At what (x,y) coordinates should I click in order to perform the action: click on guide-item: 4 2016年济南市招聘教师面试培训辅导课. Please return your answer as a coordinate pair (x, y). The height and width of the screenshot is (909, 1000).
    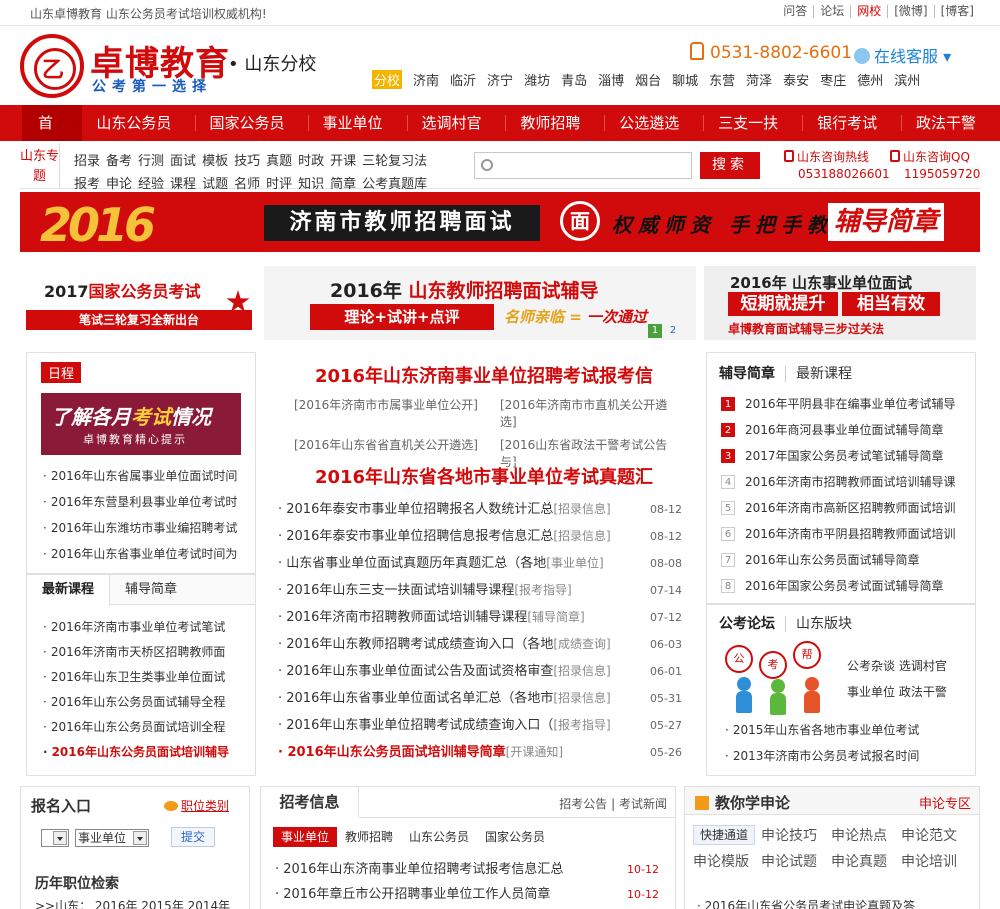
    Looking at the image, I should click on (847, 482).